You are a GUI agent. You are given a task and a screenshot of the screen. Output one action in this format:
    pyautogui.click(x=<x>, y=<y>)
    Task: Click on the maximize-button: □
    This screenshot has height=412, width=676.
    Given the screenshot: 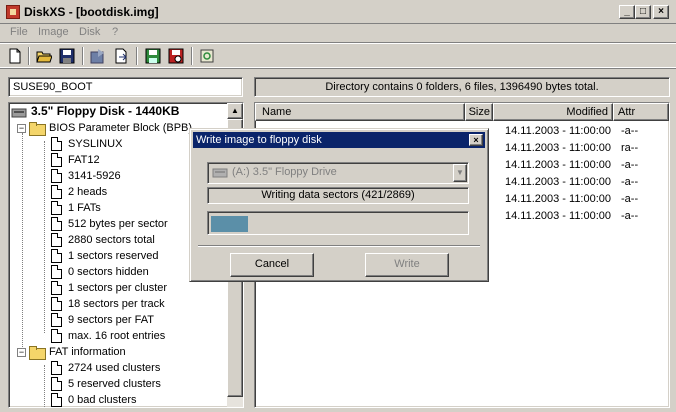 What is the action you would take?
    pyautogui.click(x=643, y=12)
    